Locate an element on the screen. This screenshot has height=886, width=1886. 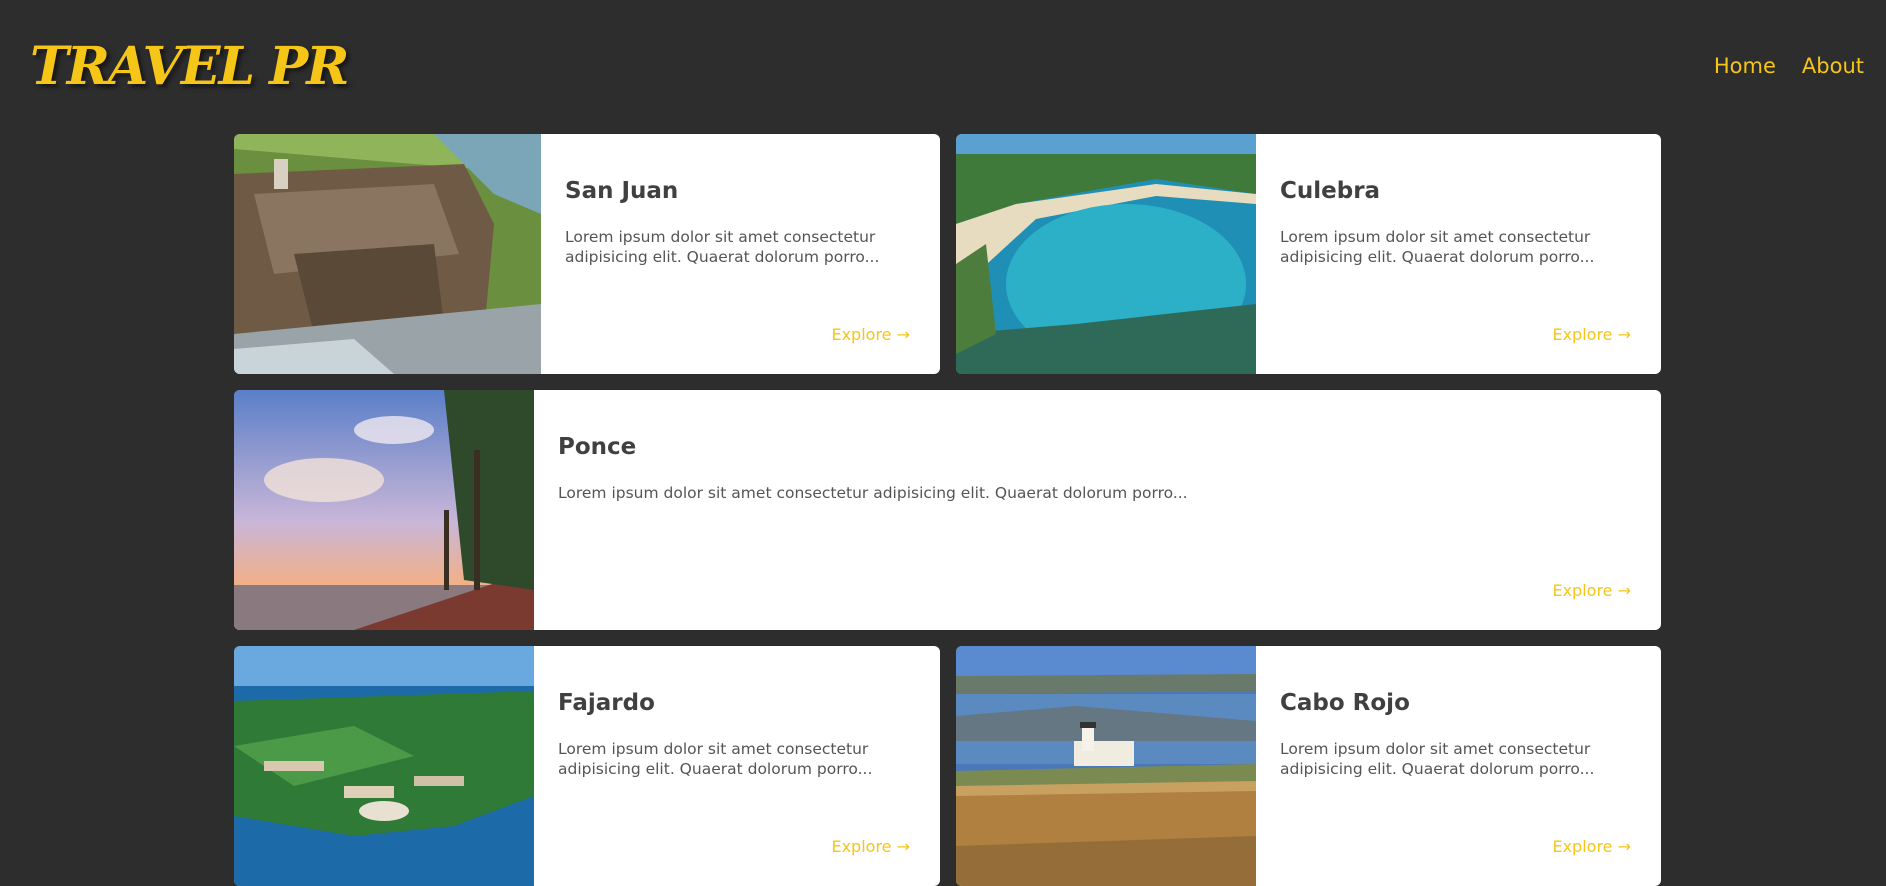
nav-link-home: Home is located at coordinates (1745, 66).